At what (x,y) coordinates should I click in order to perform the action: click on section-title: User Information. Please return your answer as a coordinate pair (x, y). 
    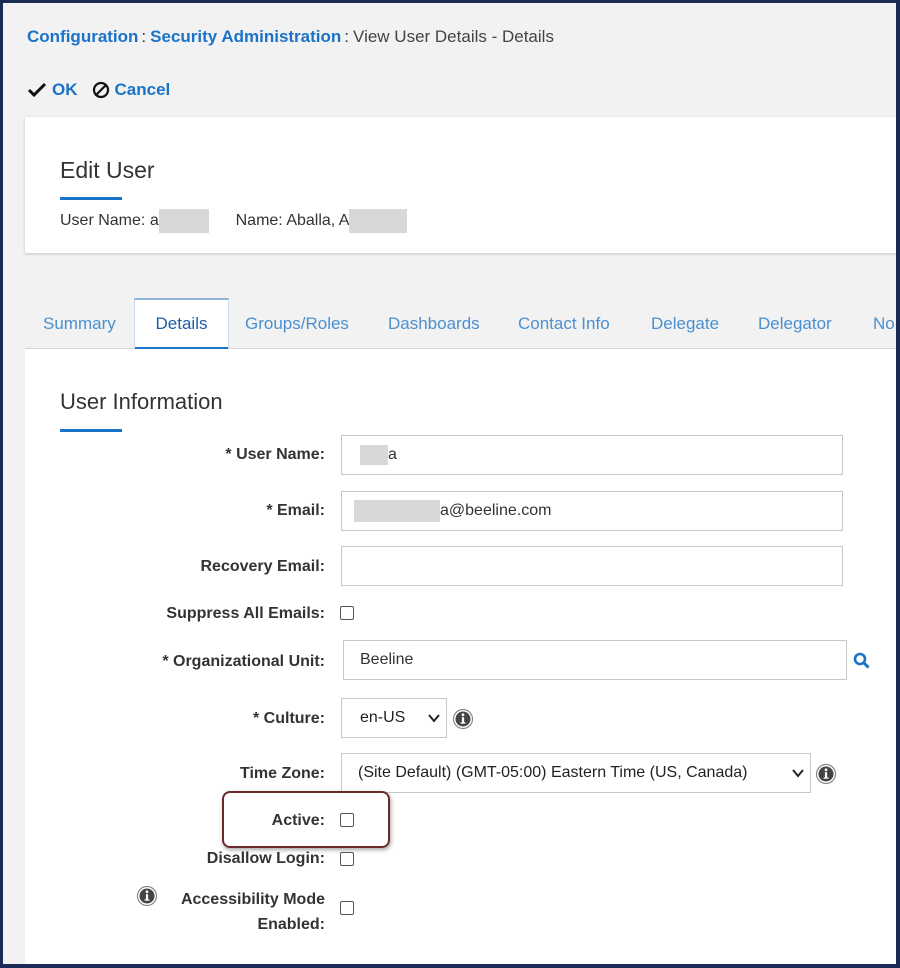
    Looking at the image, I should click on (141, 401).